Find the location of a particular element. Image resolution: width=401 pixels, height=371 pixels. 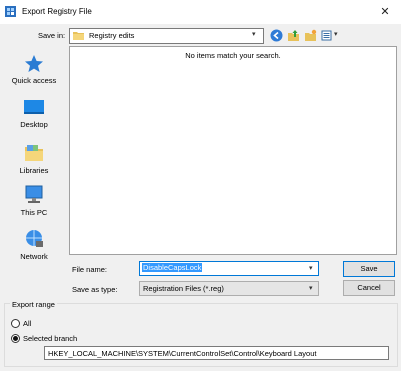

computer-icon is located at coordinates (34, 194).